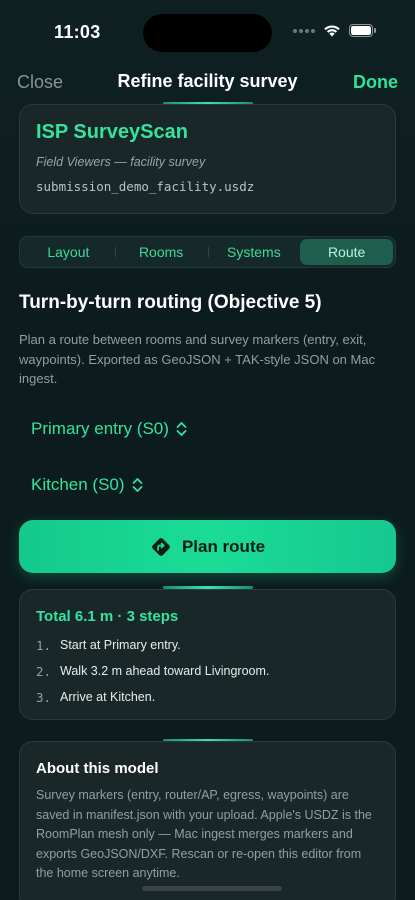 The height and width of the screenshot is (900, 415). What do you see at coordinates (108, 697) in the screenshot?
I see `step-text: Arrive at Kitchen.` at bounding box center [108, 697].